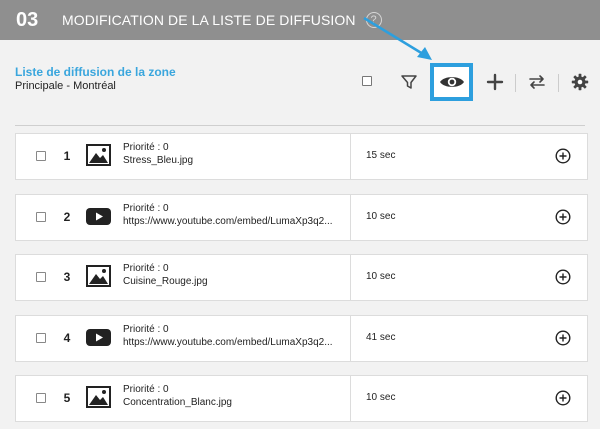 The height and width of the screenshot is (429, 600). What do you see at coordinates (381, 337) in the screenshot?
I see `row-duration: 41 sec` at bounding box center [381, 337].